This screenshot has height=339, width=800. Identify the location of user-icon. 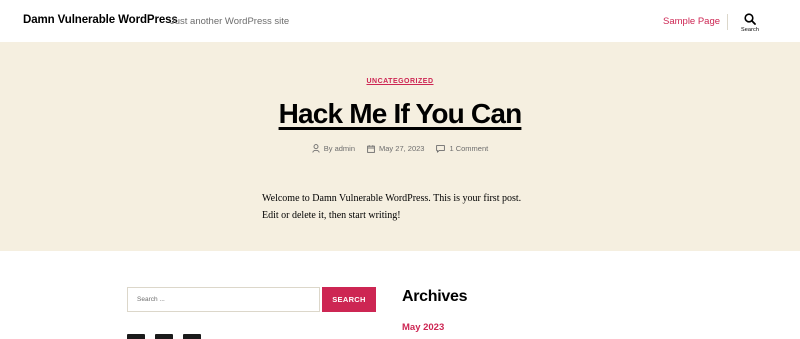
(316, 148).